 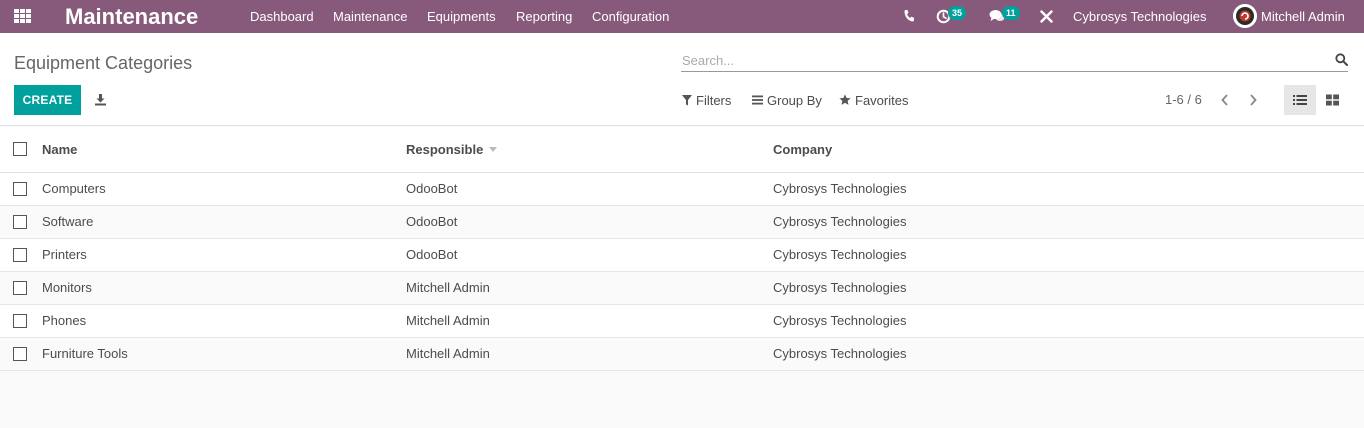 I want to click on chevron-right-icon, so click(x=1253, y=100).